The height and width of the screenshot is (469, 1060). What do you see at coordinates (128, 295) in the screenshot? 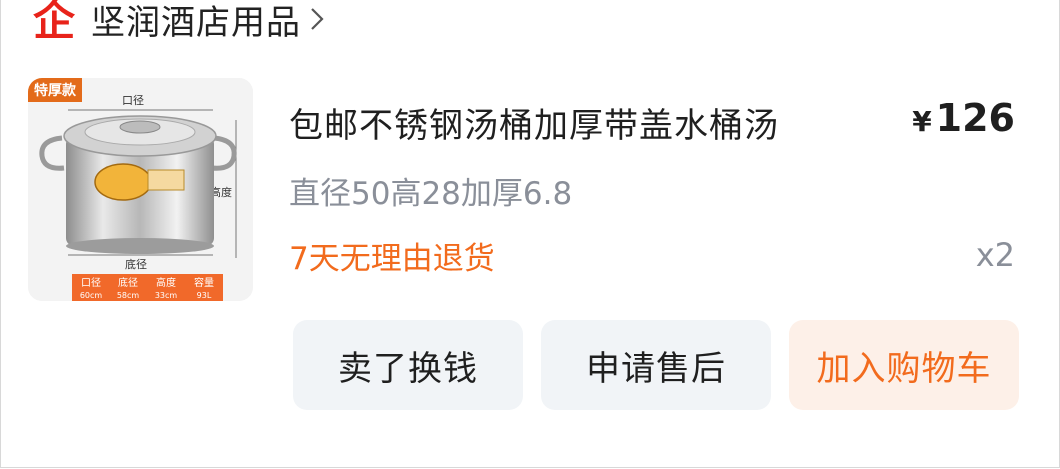
I see `table-value-1: 58cm` at bounding box center [128, 295].